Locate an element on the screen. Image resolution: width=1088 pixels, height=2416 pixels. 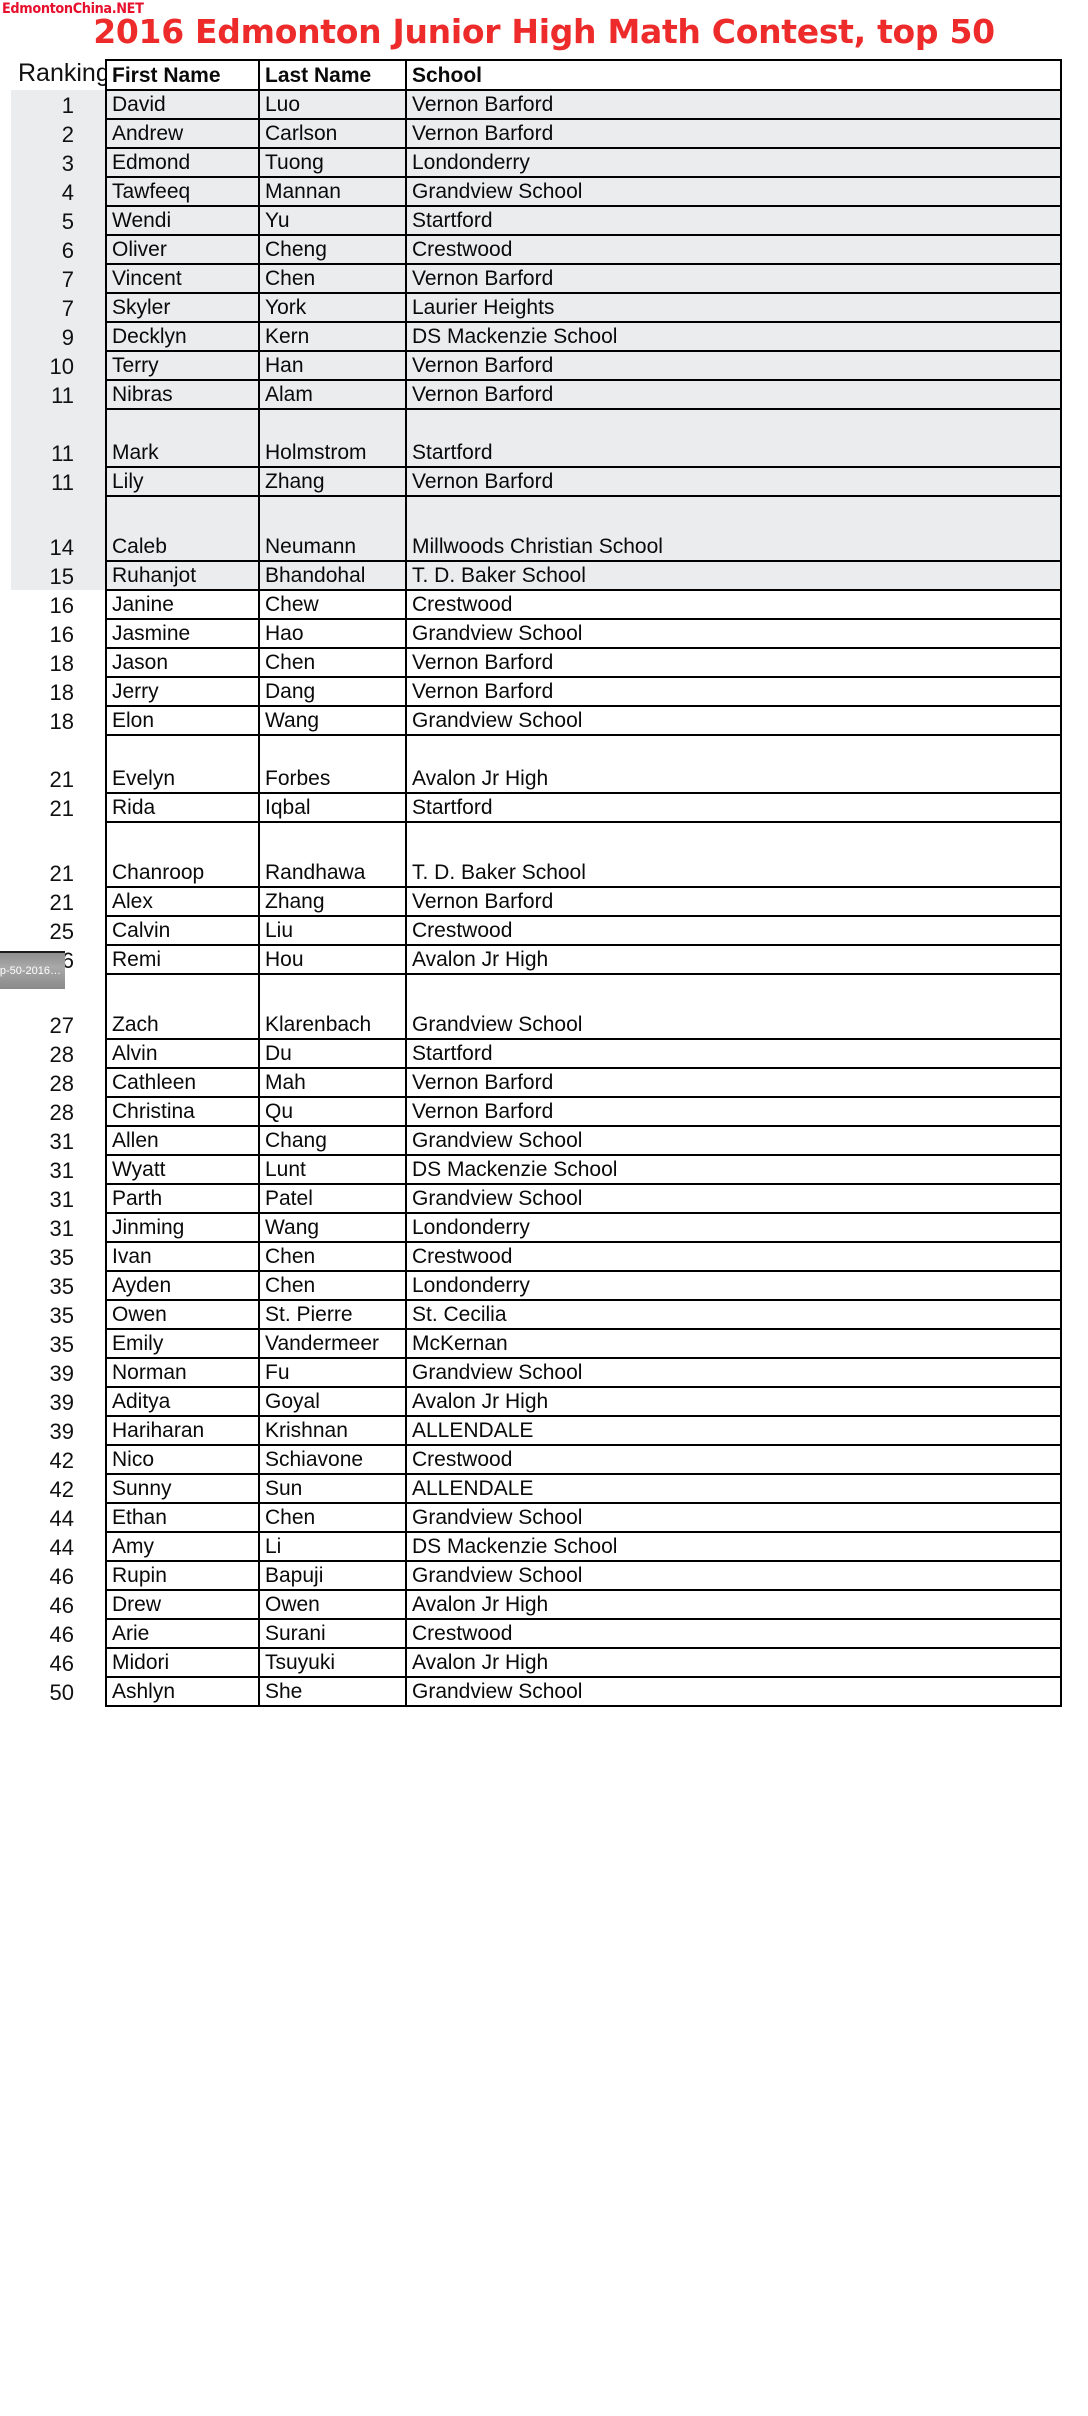
table-row: Cathleen Mah Vernon Barford is located at coordinates (583, 1082).